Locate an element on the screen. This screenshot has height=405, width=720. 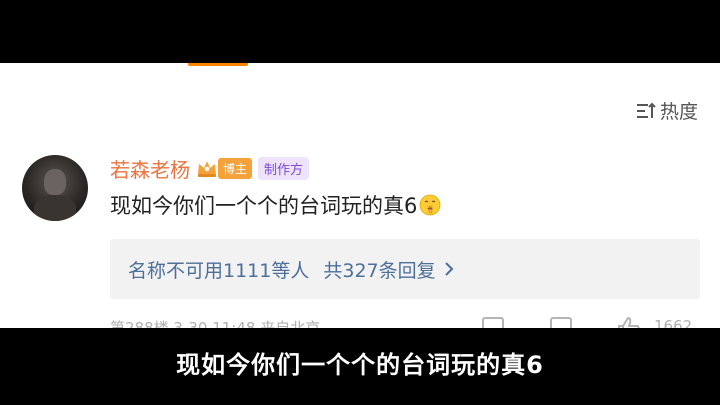
like-count: 1662 is located at coordinates (673, 322).